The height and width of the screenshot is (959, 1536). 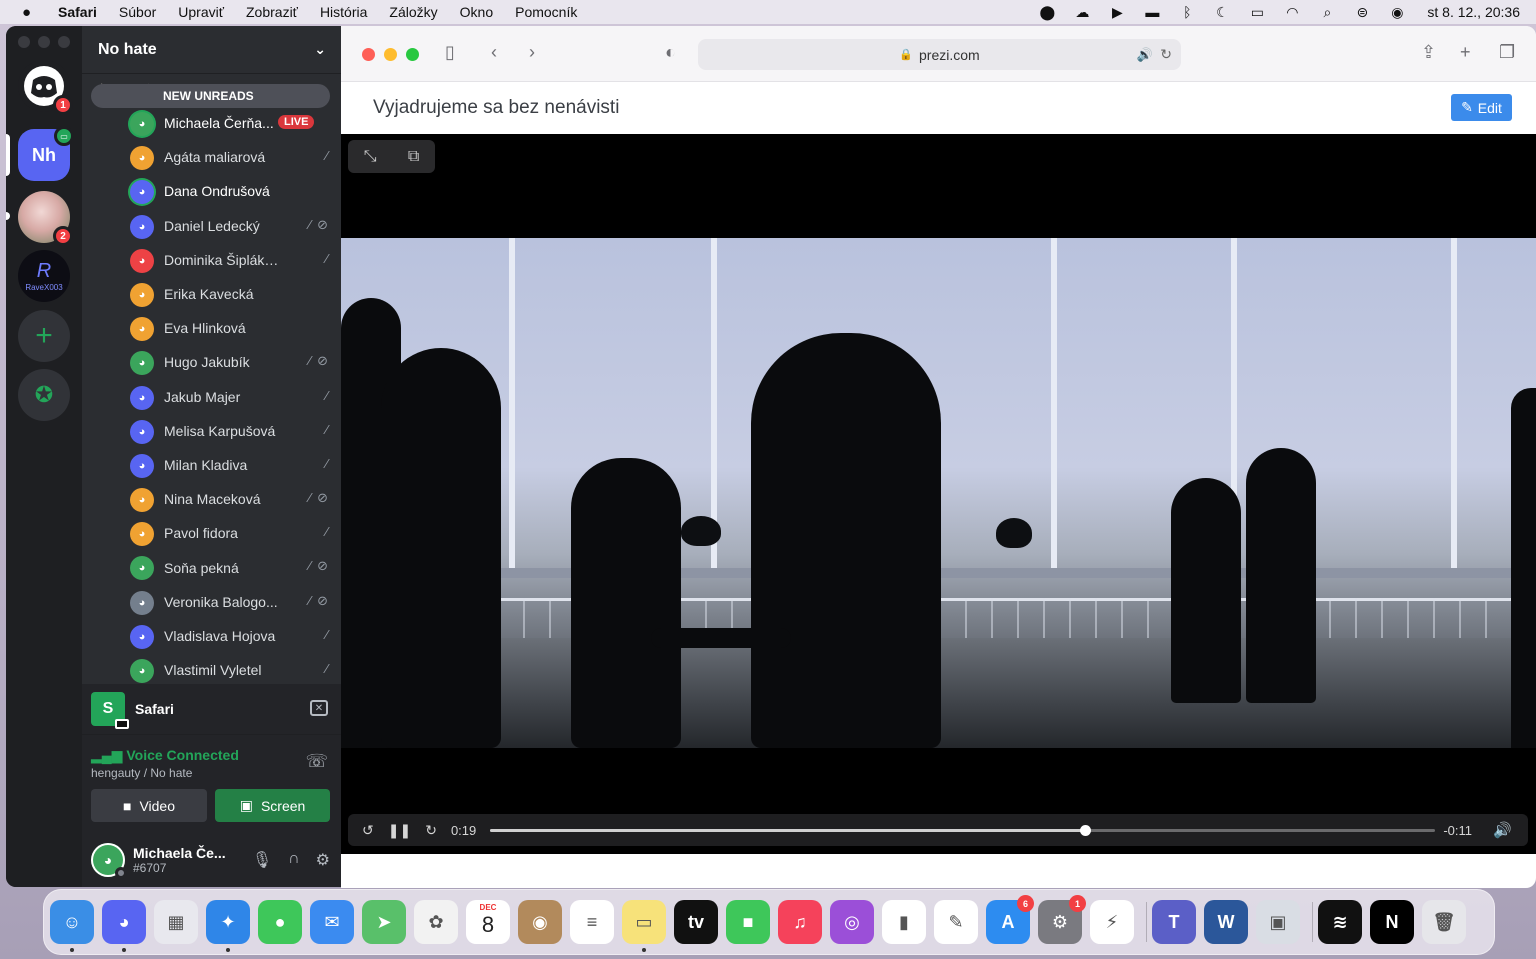 What do you see at coordinates (939, 54) in the screenshot?
I see `address-bar: 🔒 prezi.com 🔊 ↻` at bounding box center [939, 54].